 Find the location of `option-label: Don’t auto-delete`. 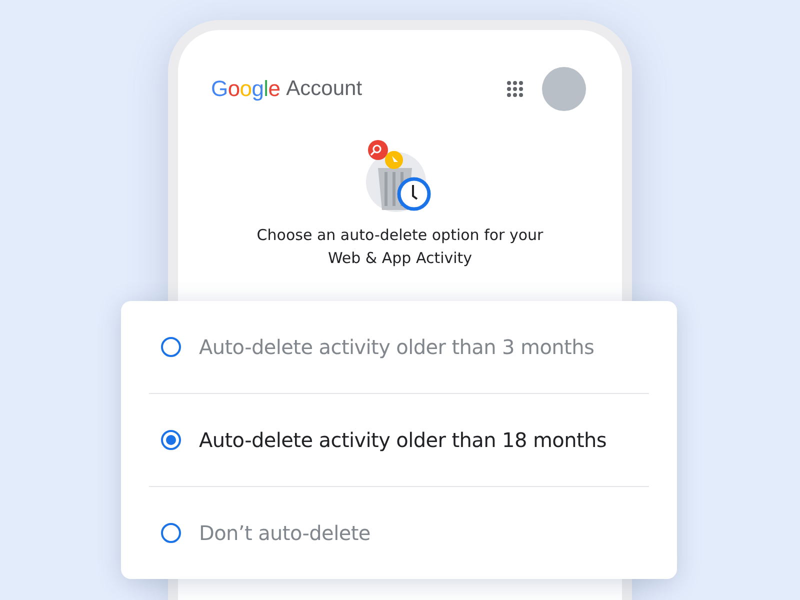

option-label: Don’t auto-delete is located at coordinates (284, 533).